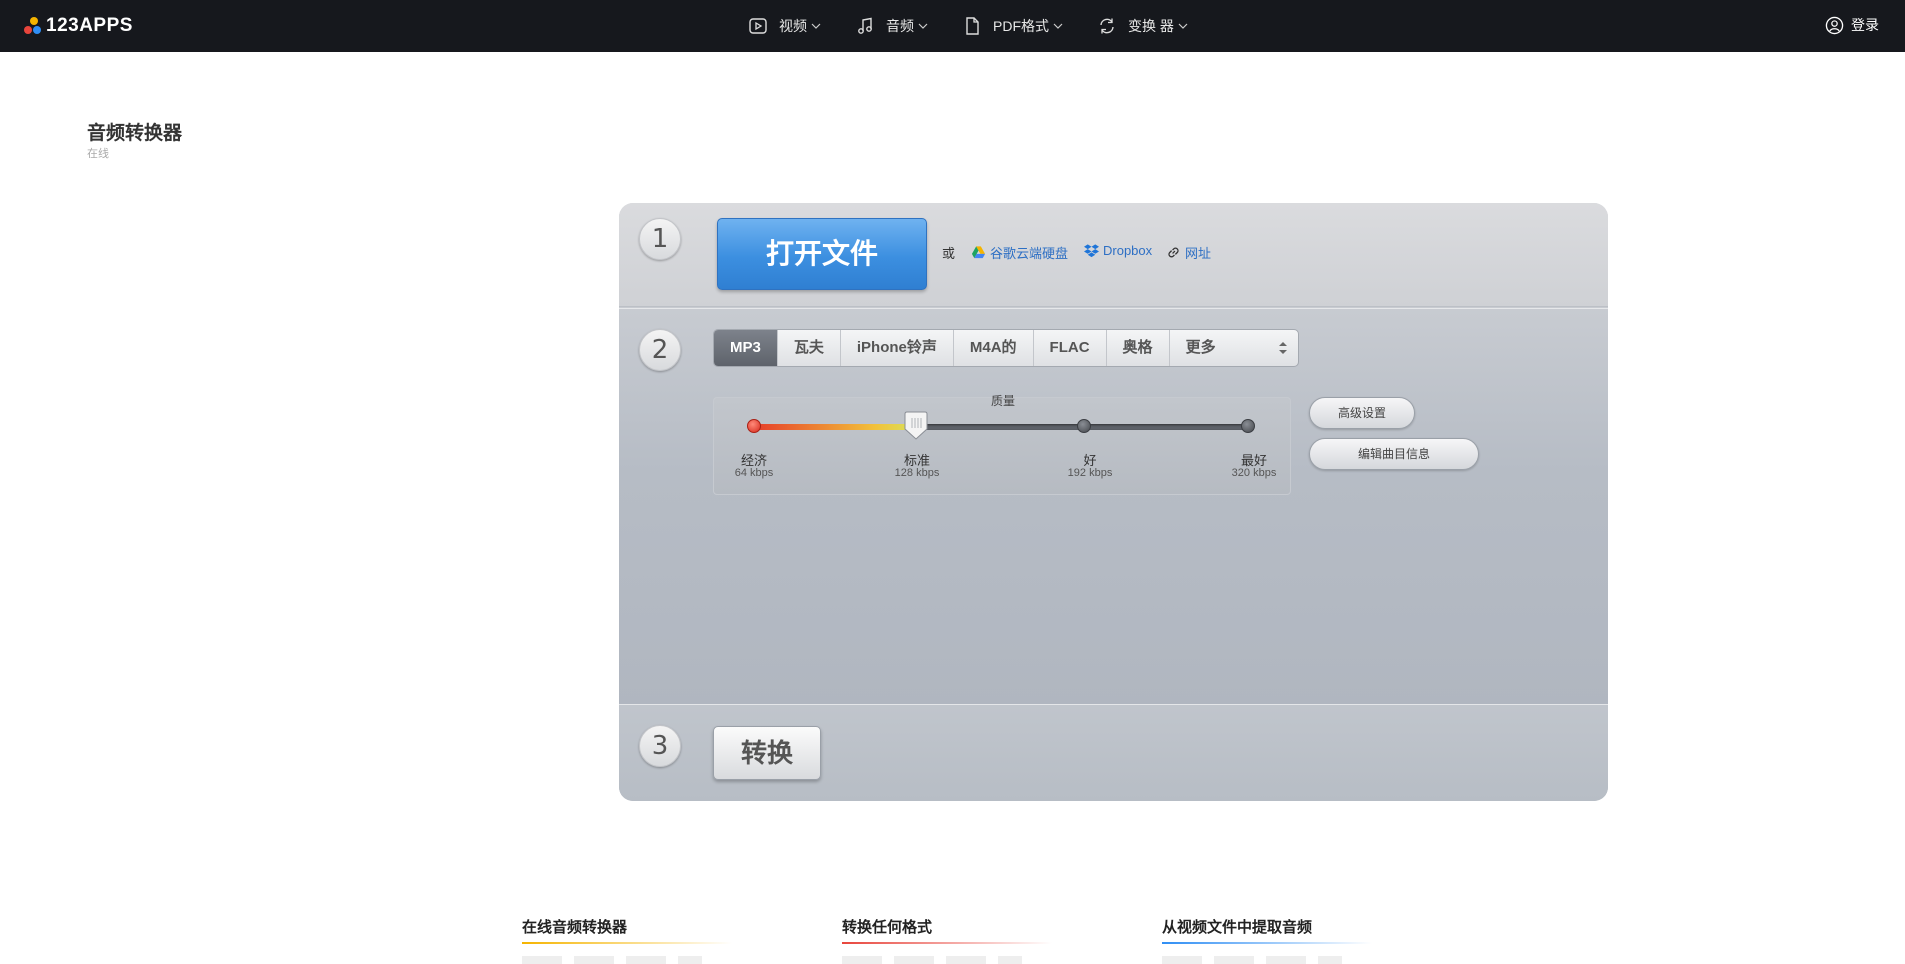  I want to click on quality-rate-economy: 64 kbps, so click(754, 473).